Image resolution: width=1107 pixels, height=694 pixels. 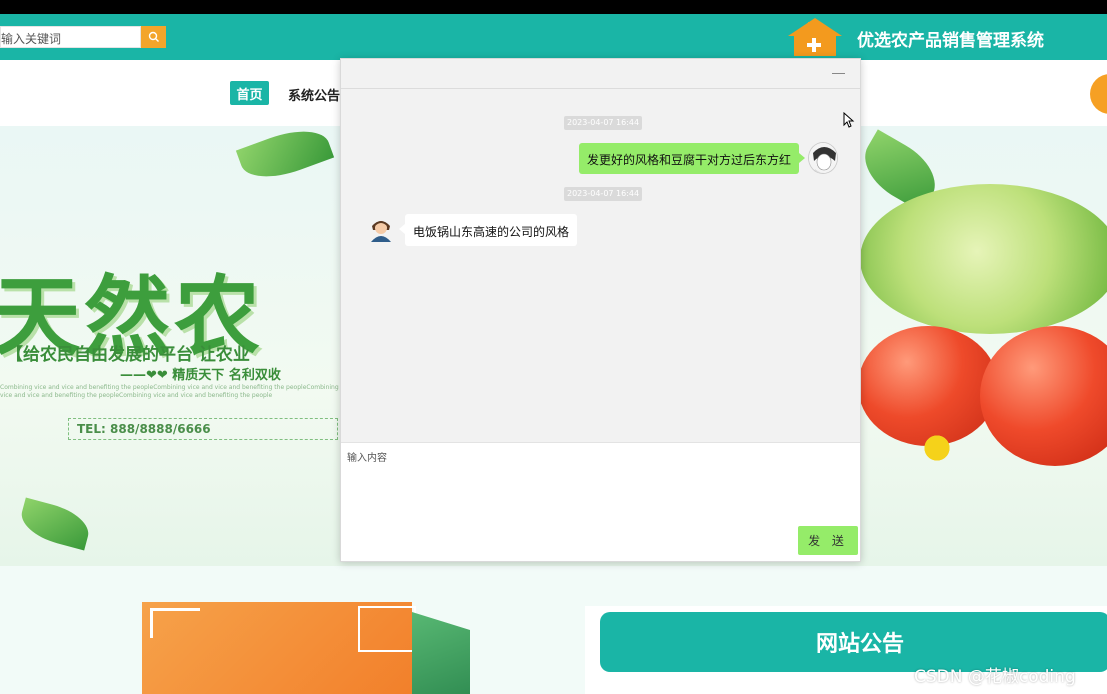 I want to click on banner-slogan-secondary: ——❤❤ 精质天下 名利双收, so click(x=200, y=375).